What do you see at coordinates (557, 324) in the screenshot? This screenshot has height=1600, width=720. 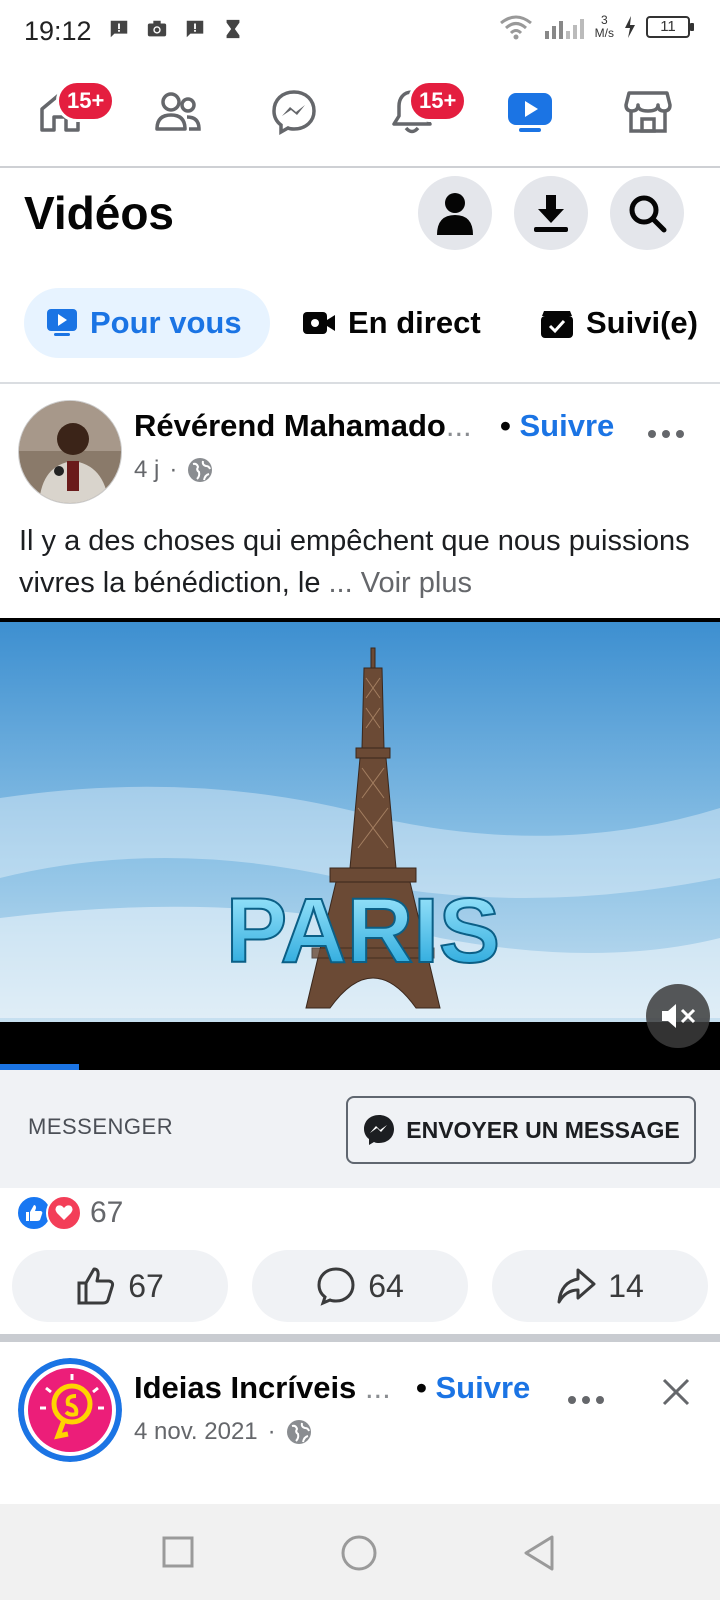 I see `following-icon` at bounding box center [557, 324].